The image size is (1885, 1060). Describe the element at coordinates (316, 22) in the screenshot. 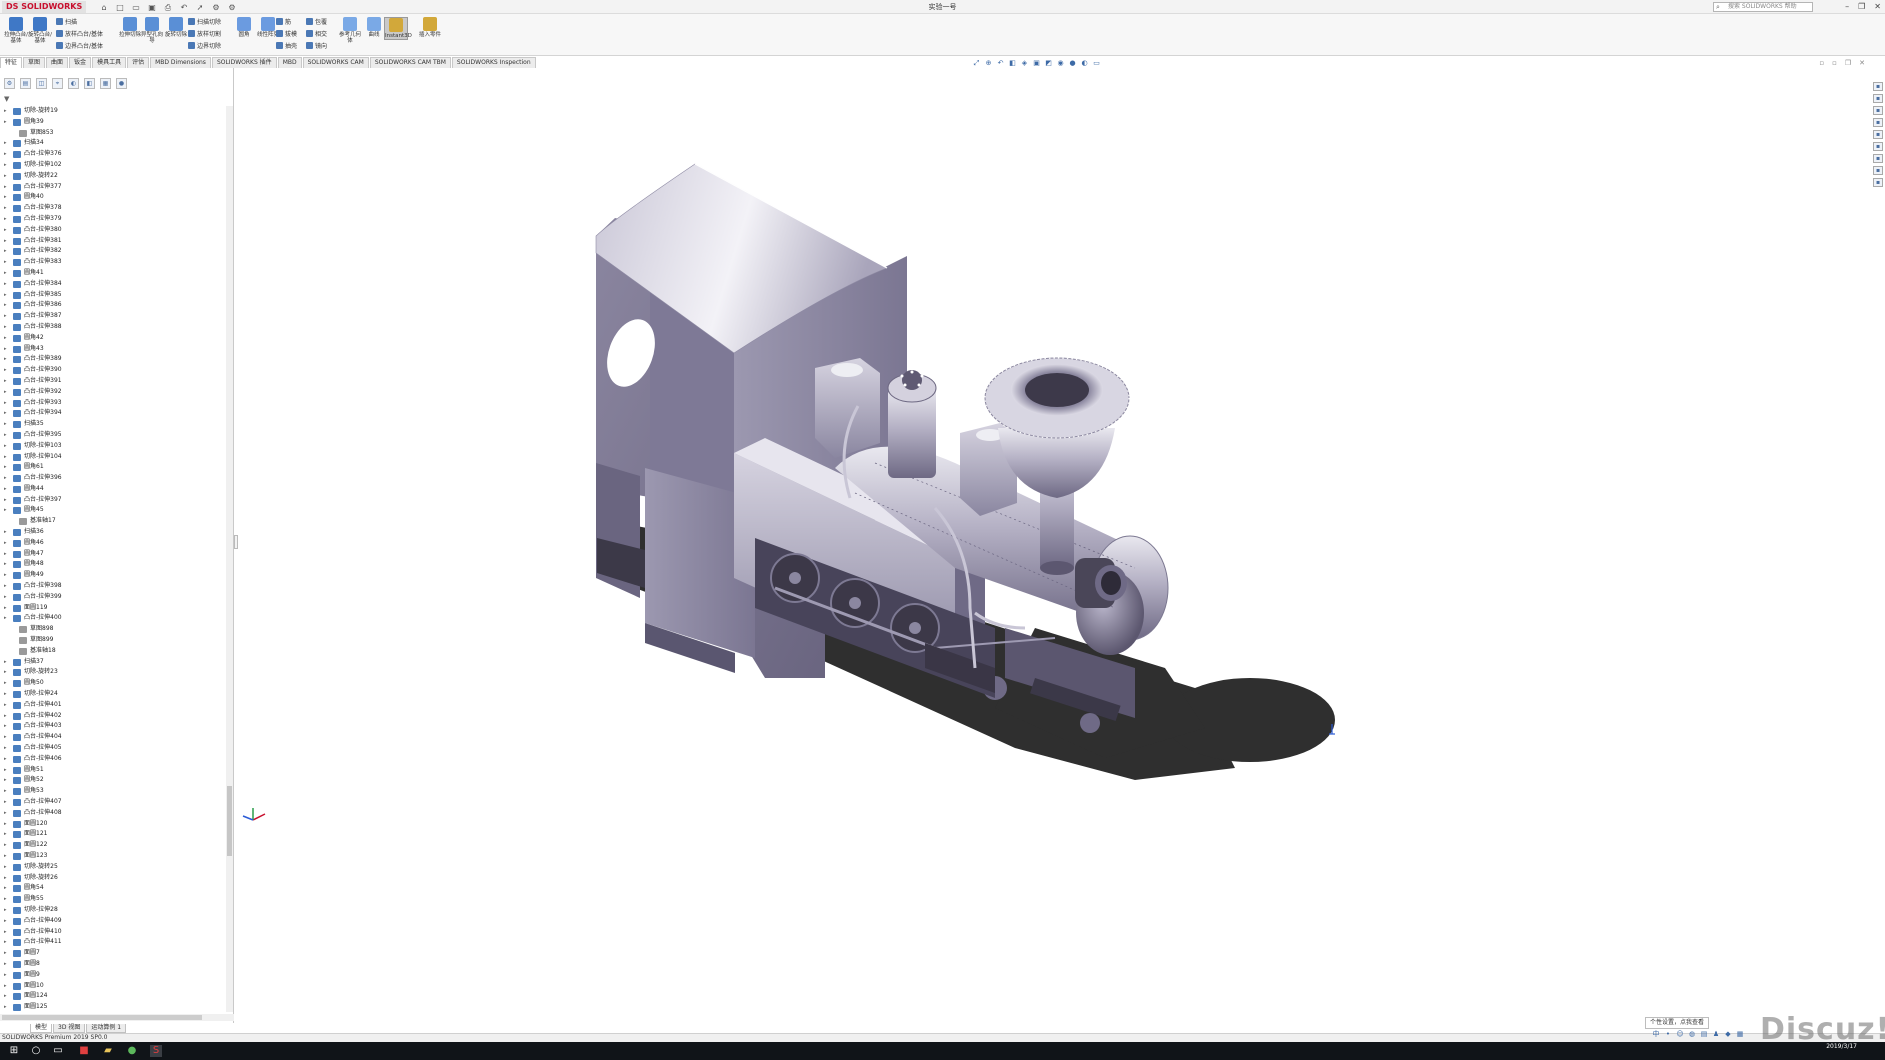

I see `ribbon-small-small_col4-0: 包覆` at that location.